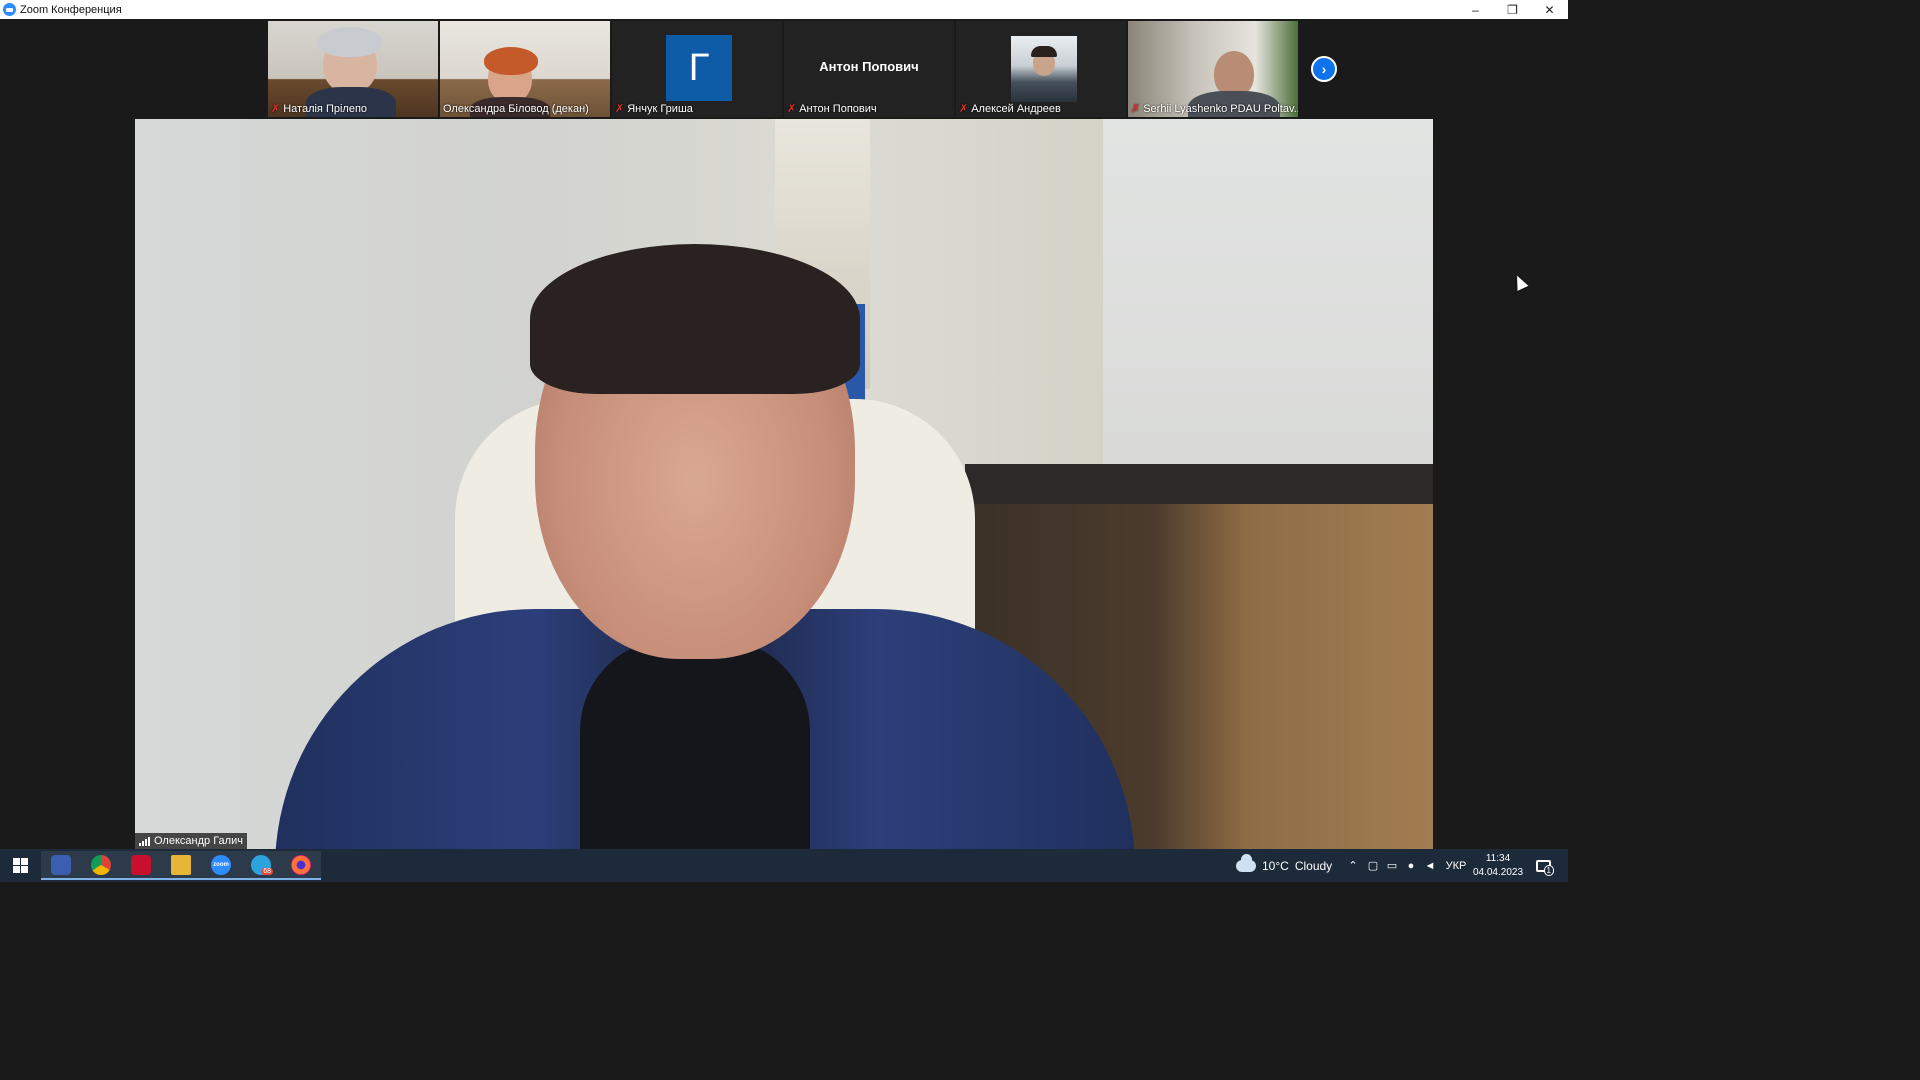  I want to click on active-speaker-name: Олександр Галич, so click(198, 841).